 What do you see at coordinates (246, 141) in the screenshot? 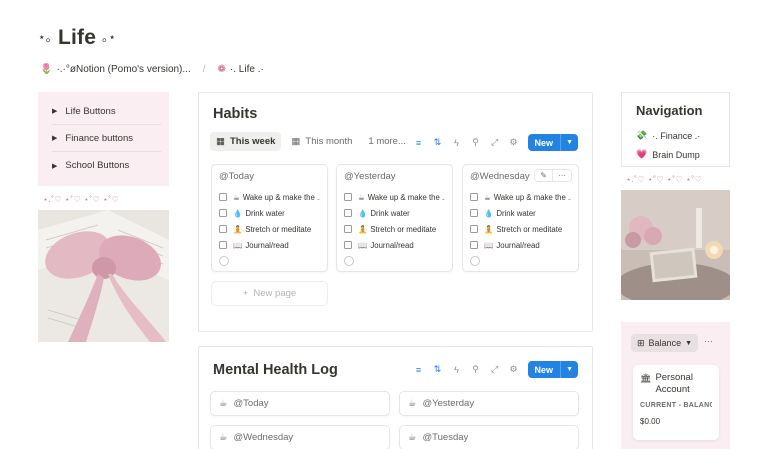
I see `tab-this-week: ▦ This week` at bounding box center [246, 141].